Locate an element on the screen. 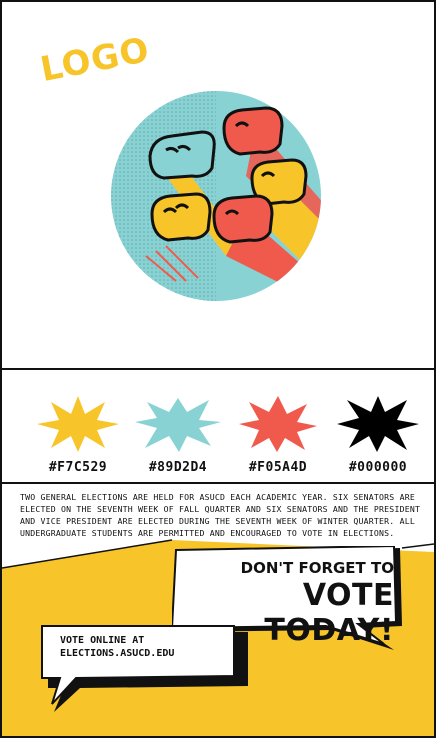 The height and width of the screenshot is (738, 436). burst-black-shape is located at coordinates (378, 424).